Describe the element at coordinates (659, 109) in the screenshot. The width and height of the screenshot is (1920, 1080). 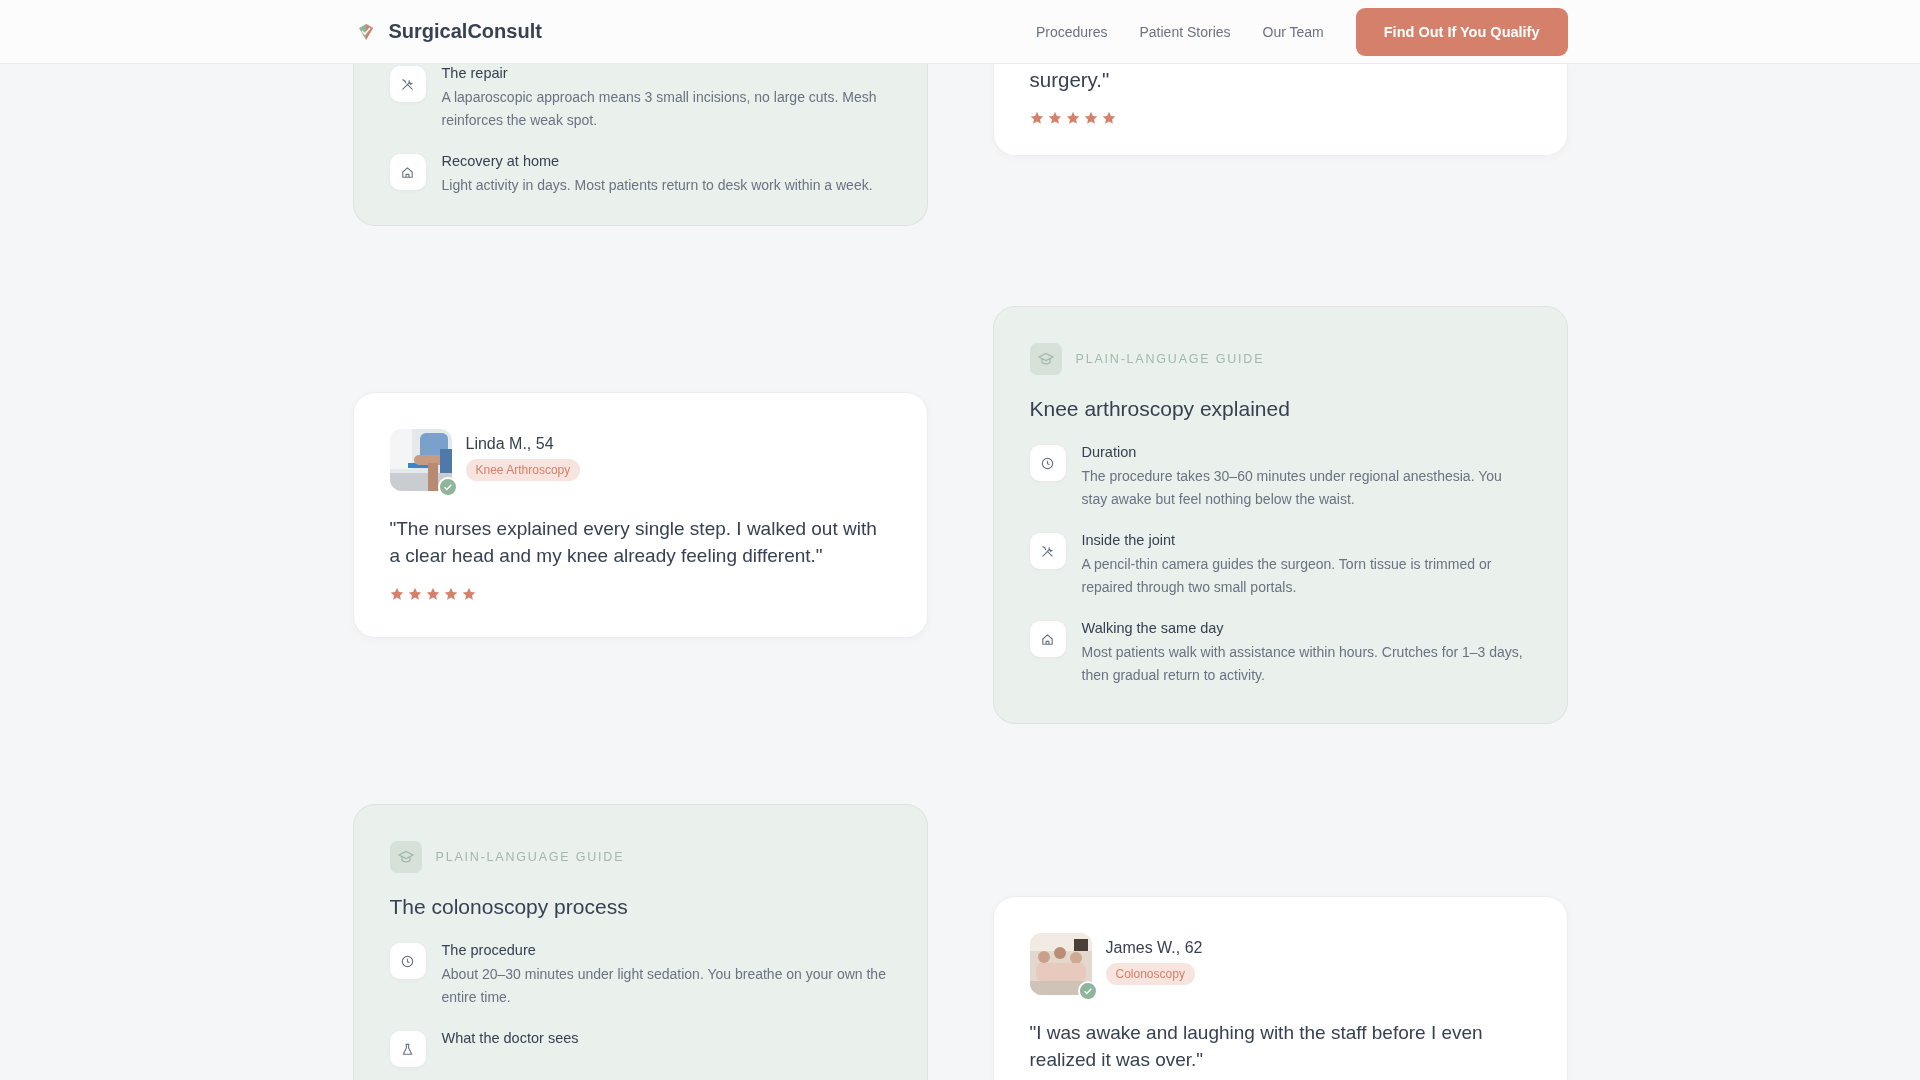
I see `step-description: A laparoscopic approach means 3 small incisions, no large cuts. Mesh reinforces the weak spot.` at that location.